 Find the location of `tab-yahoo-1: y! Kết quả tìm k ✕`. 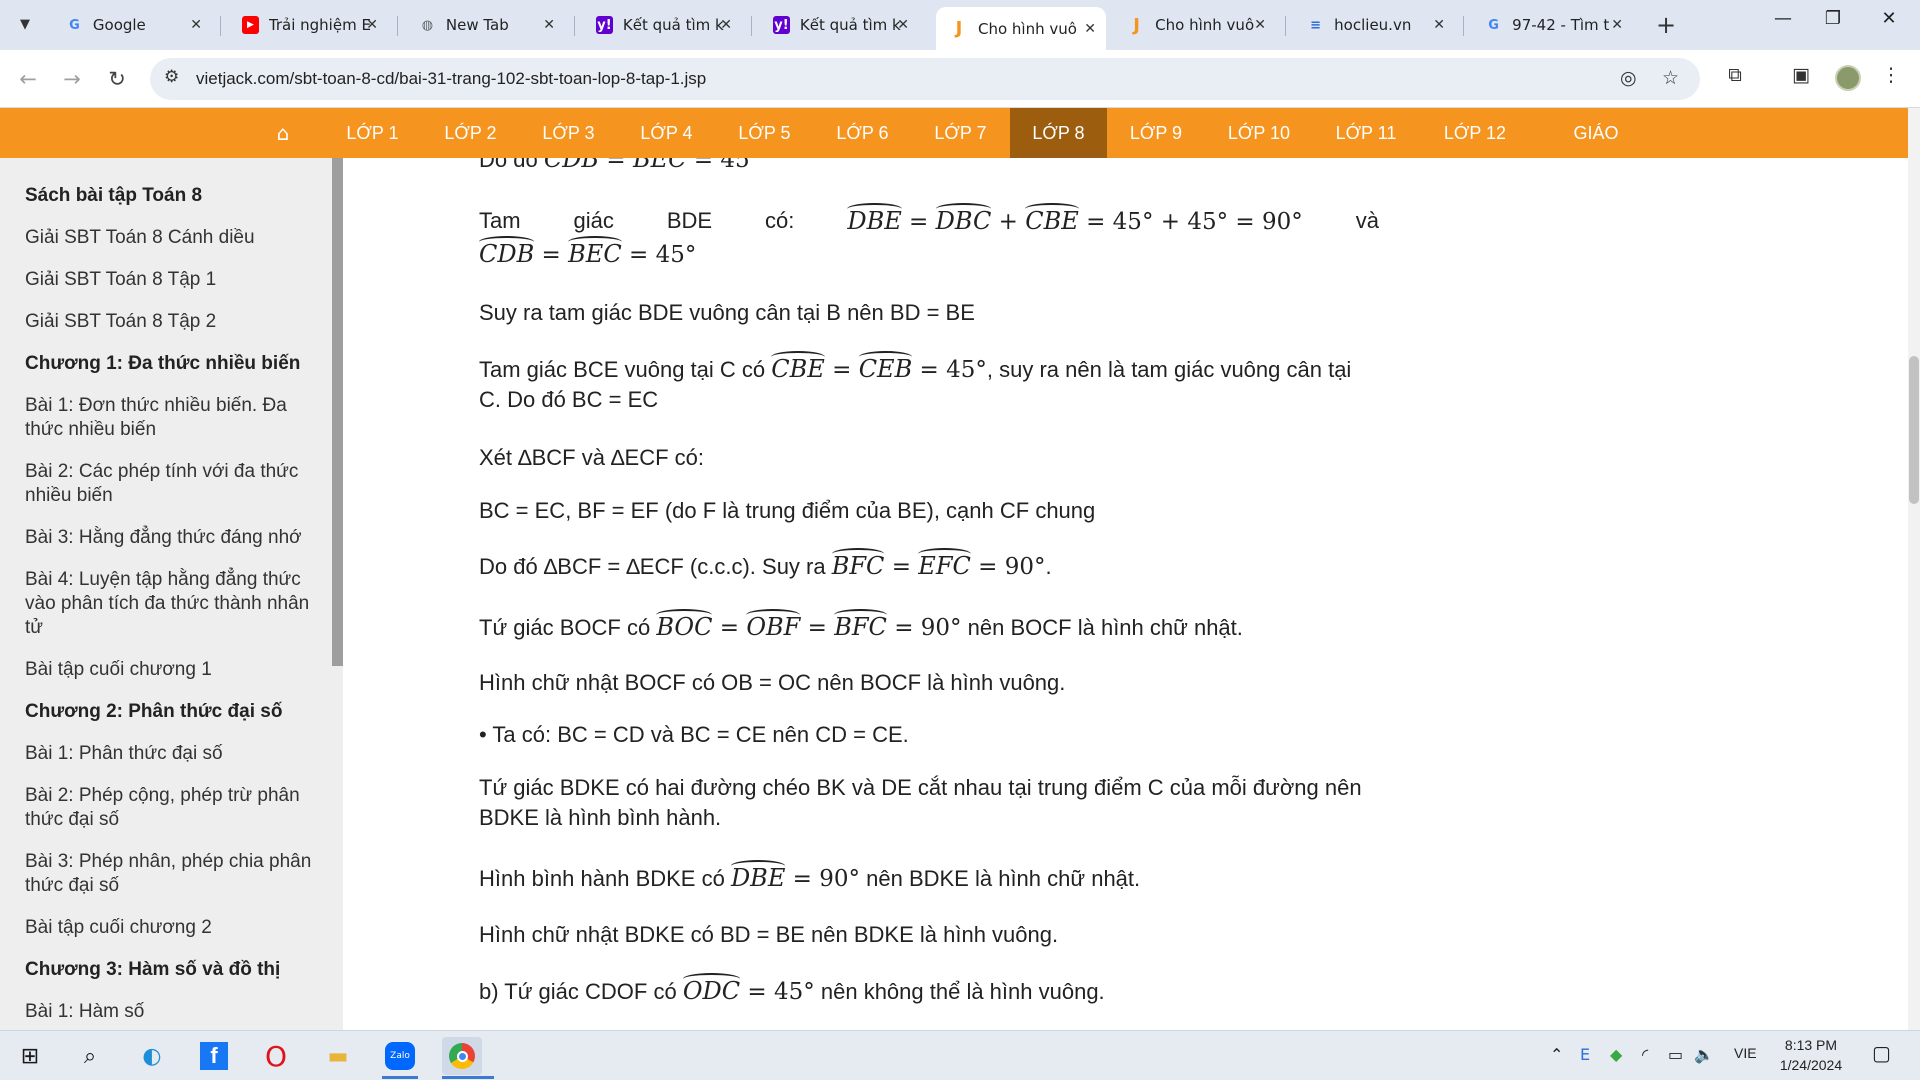

tab-yahoo-1: y! Kết quả tìm k ✕ is located at coordinates (662, 25).